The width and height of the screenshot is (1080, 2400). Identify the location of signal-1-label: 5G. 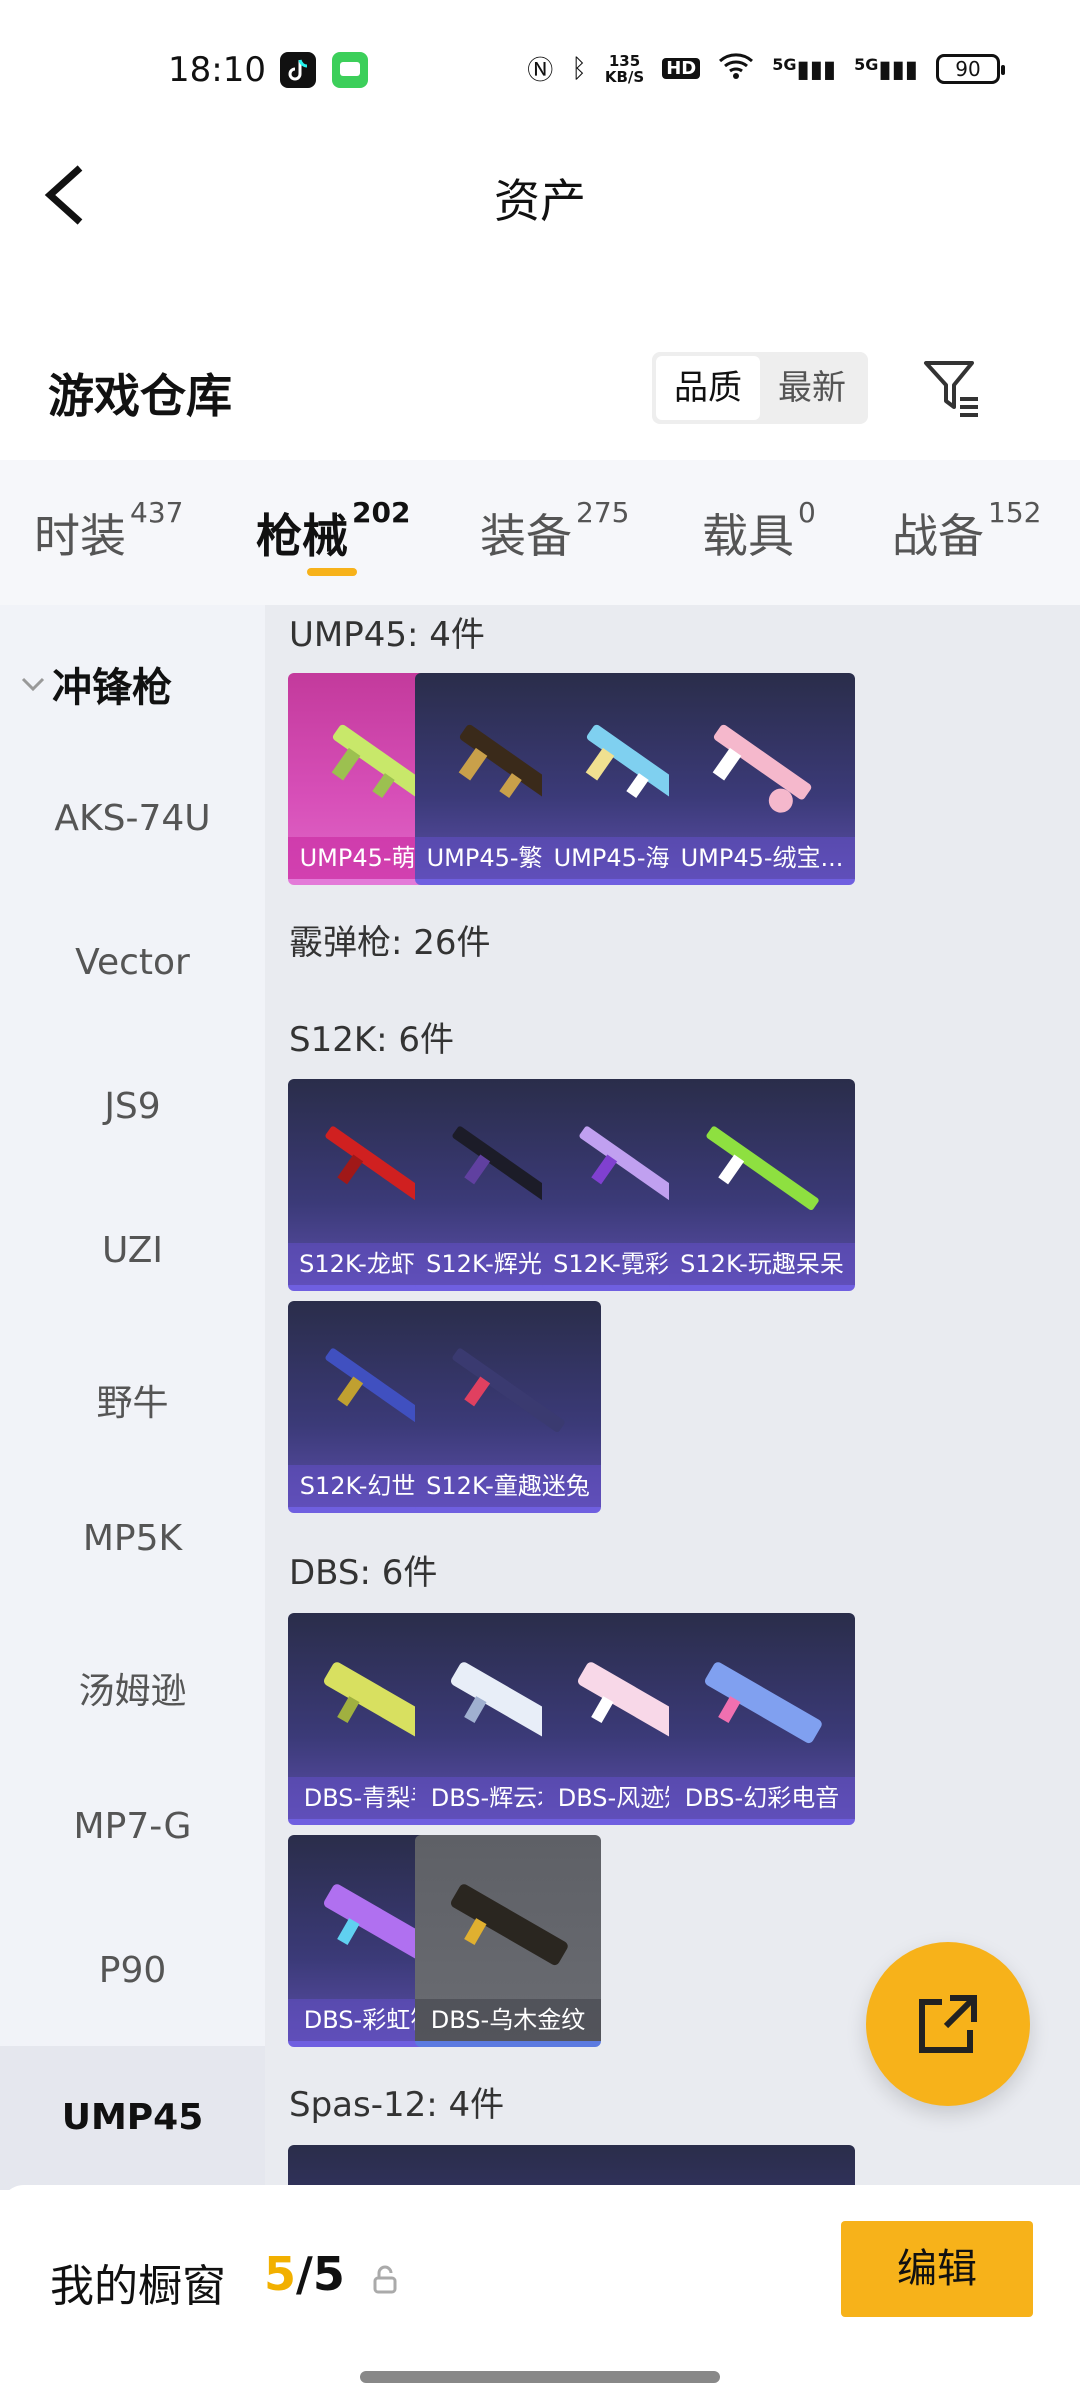
(784, 64).